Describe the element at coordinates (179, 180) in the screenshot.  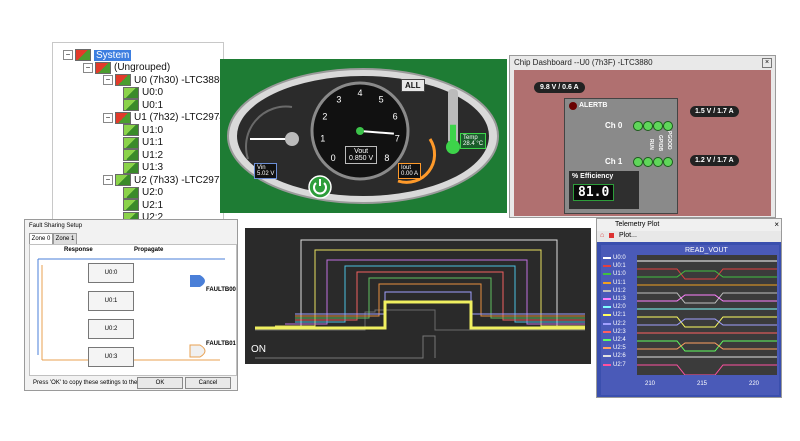
I see `tree-item-label: U2 (7h33) -LTC2977` at that location.